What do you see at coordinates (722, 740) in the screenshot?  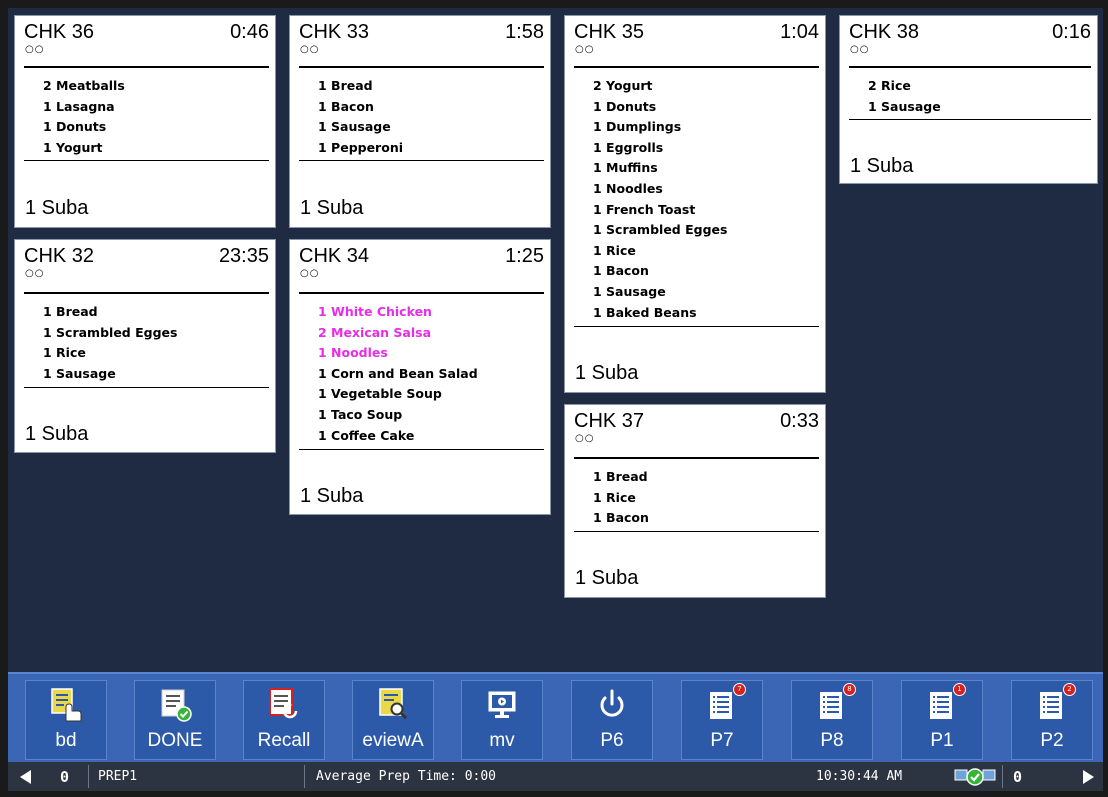 I see `page-label: P7` at bounding box center [722, 740].